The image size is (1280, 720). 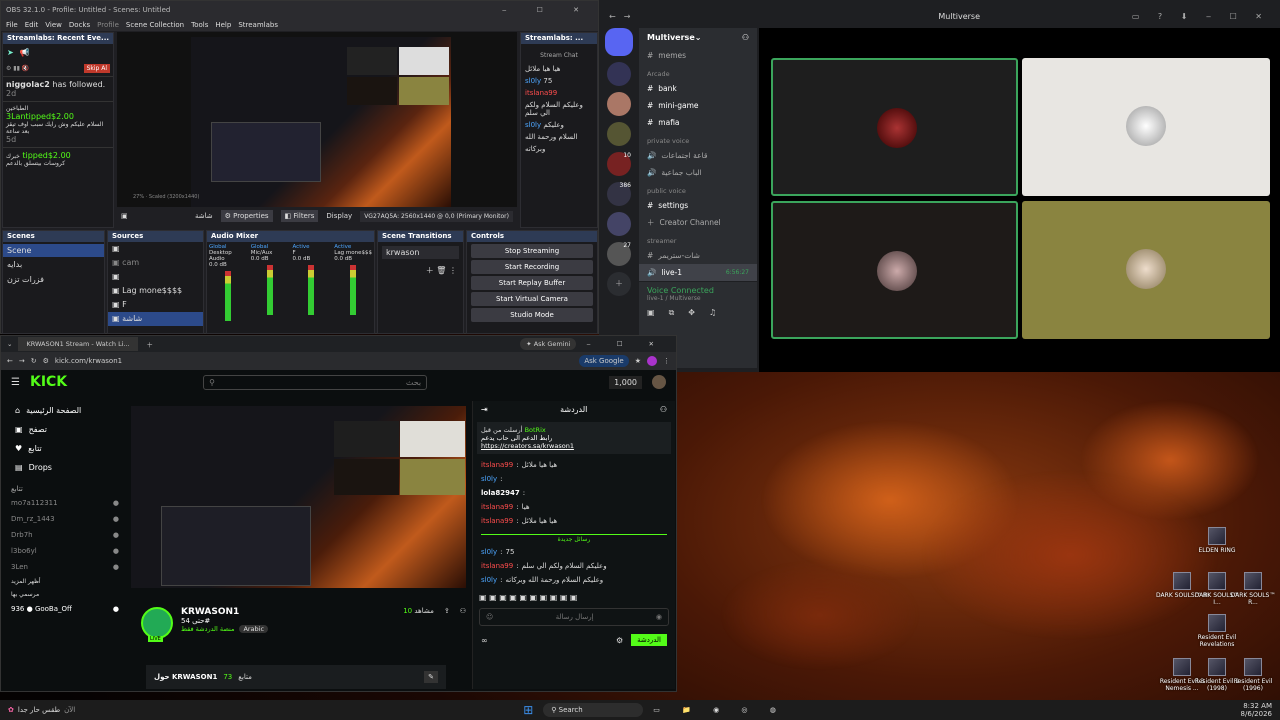 What do you see at coordinates (698, 105) in the screenshot?
I see `channel-mini-game: # mini-game` at bounding box center [698, 105].